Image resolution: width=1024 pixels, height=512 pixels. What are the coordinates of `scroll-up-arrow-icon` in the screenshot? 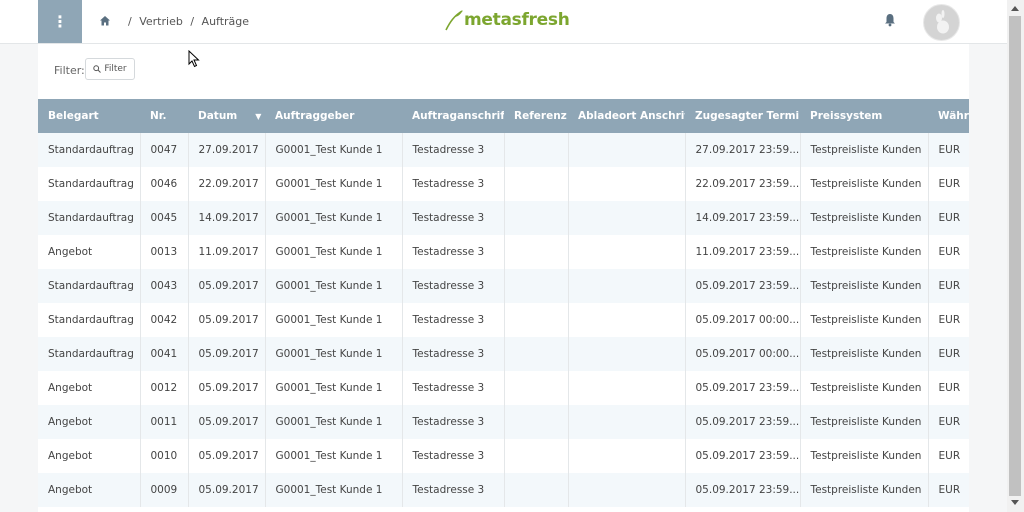 It's located at (1015, 8).